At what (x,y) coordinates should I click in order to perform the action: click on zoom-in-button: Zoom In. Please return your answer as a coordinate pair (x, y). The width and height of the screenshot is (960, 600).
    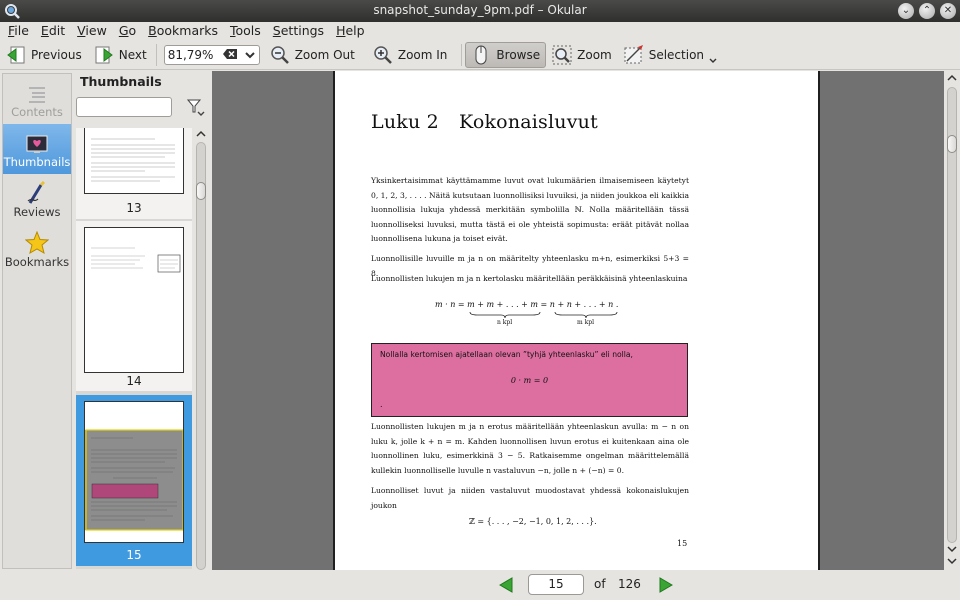
    Looking at the image, I should click on (410, 55).